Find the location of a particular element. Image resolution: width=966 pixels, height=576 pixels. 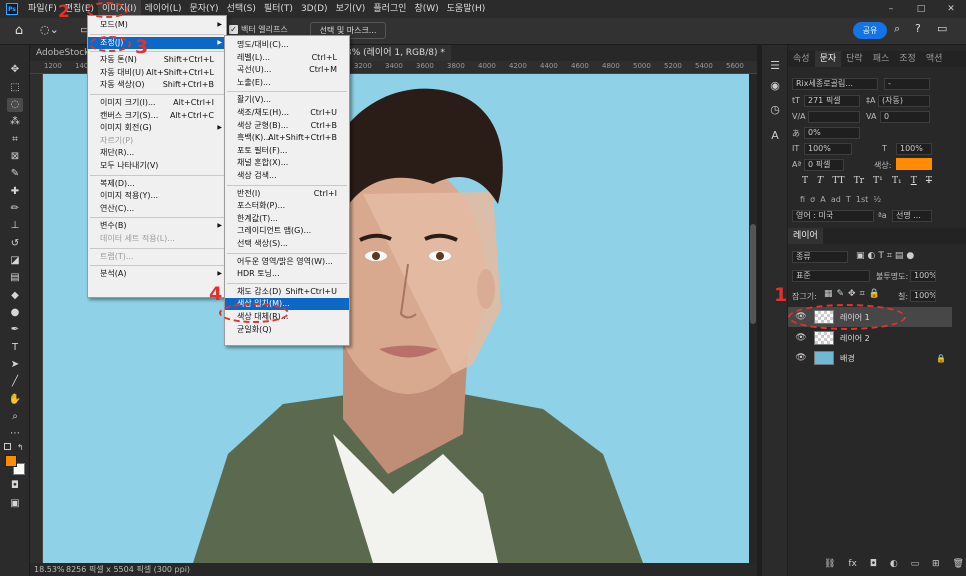

dodge-tool-icon: ● is located at coordinates (15, 313).